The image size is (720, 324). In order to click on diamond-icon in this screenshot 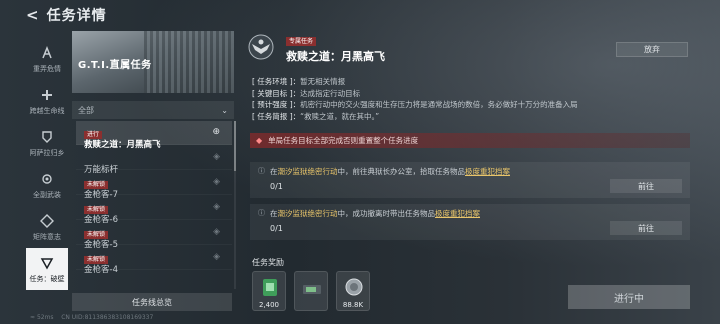, I will do `click(47, 221)`.